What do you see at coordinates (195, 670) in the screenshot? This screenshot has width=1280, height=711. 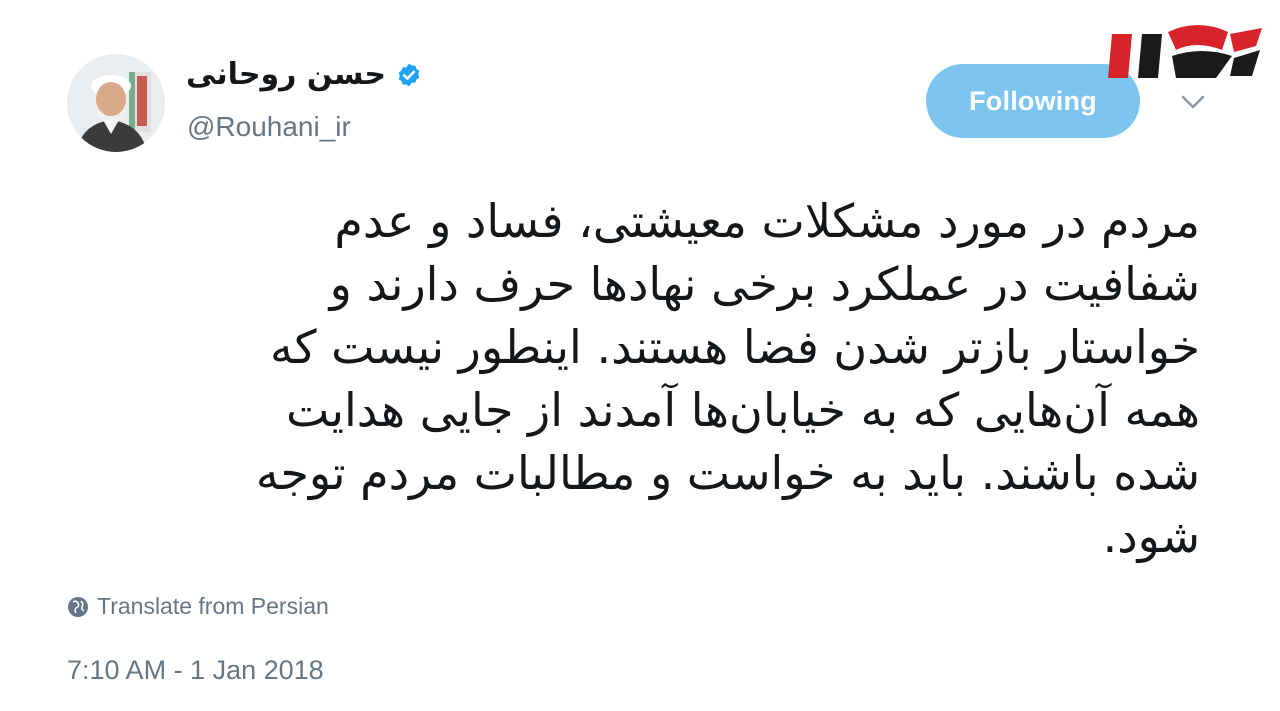 I see `tweet-timestamp: 7:10 AM - 1 Jan 2018` at bounding box center [195, 670].